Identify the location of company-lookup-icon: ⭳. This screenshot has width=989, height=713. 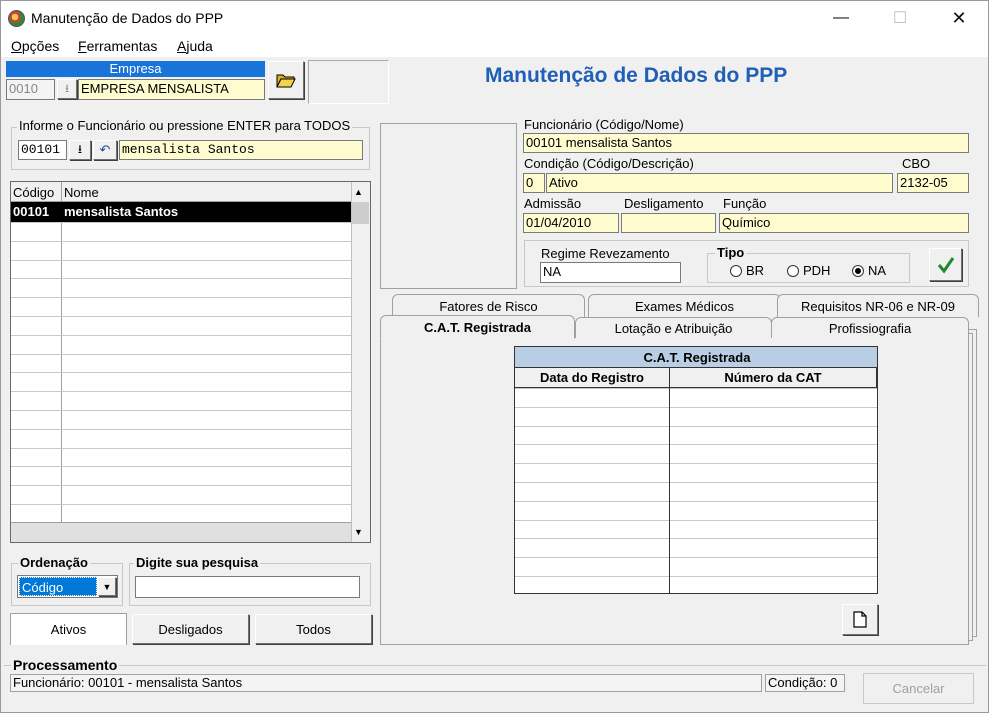
(67, 89).